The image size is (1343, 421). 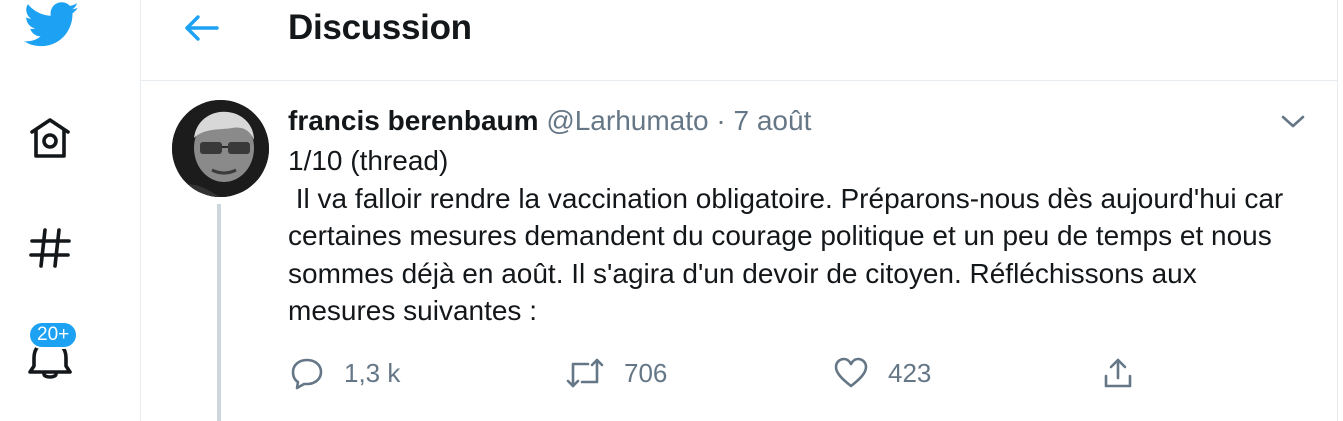 I want to click on page-title: Discussion, so click(x=380, y=27).